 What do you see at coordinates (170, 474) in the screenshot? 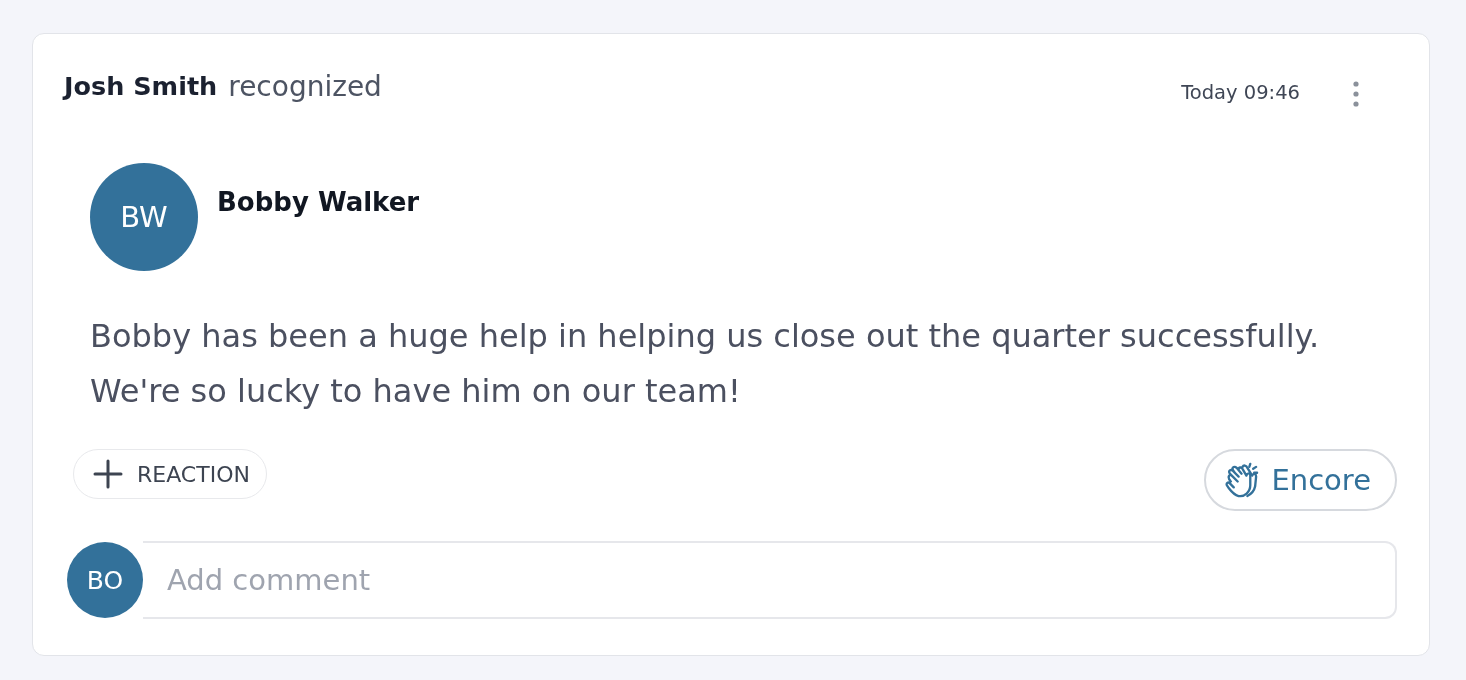
I see `add-reaction-button: REACTION` at bounding box center [170, 474].